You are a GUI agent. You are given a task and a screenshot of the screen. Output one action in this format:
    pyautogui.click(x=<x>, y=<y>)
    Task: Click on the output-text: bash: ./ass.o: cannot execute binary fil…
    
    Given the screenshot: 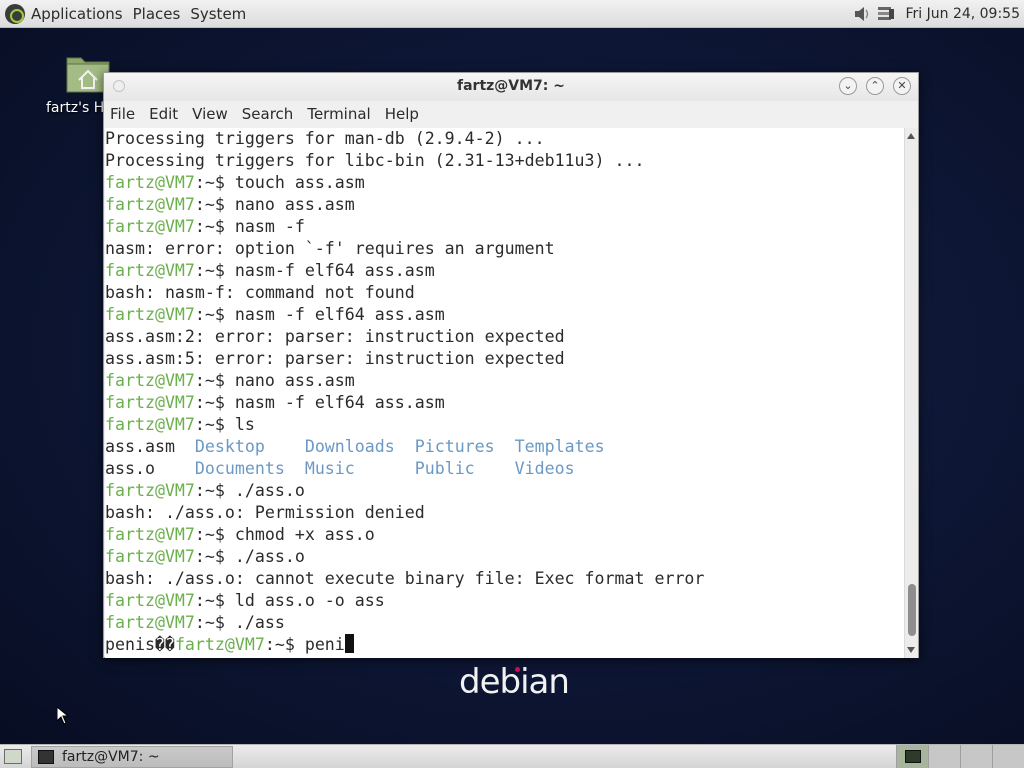 What is the action you would take?
    pyautogui.click(x=405, y=578)
    